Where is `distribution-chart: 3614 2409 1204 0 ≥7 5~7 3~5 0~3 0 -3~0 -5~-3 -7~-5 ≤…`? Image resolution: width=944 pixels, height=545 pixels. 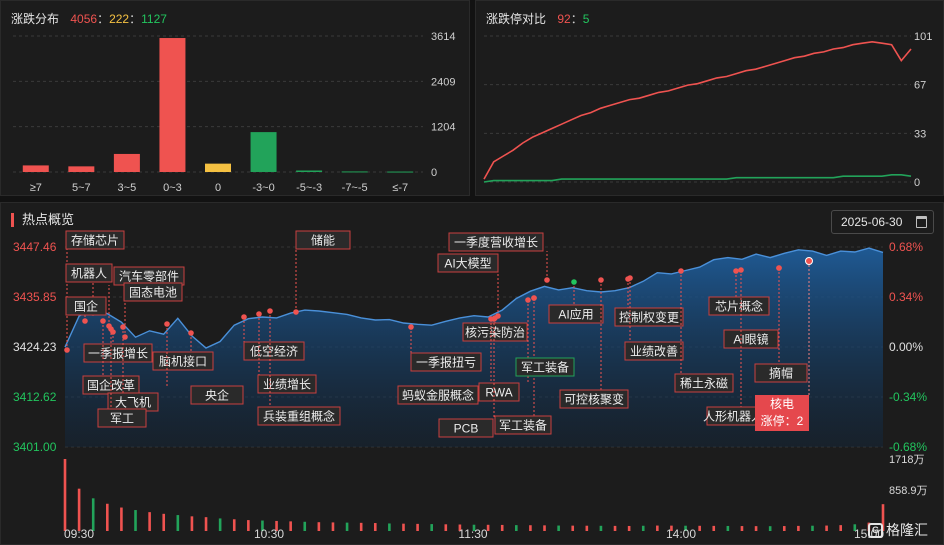
distribution-chart: 3614 2409 1204 0 ≥7 5~7 3~5 0~3 0 -3~0 -5~-3 -7~-5 ≤… is located at coordinates (234, 112).